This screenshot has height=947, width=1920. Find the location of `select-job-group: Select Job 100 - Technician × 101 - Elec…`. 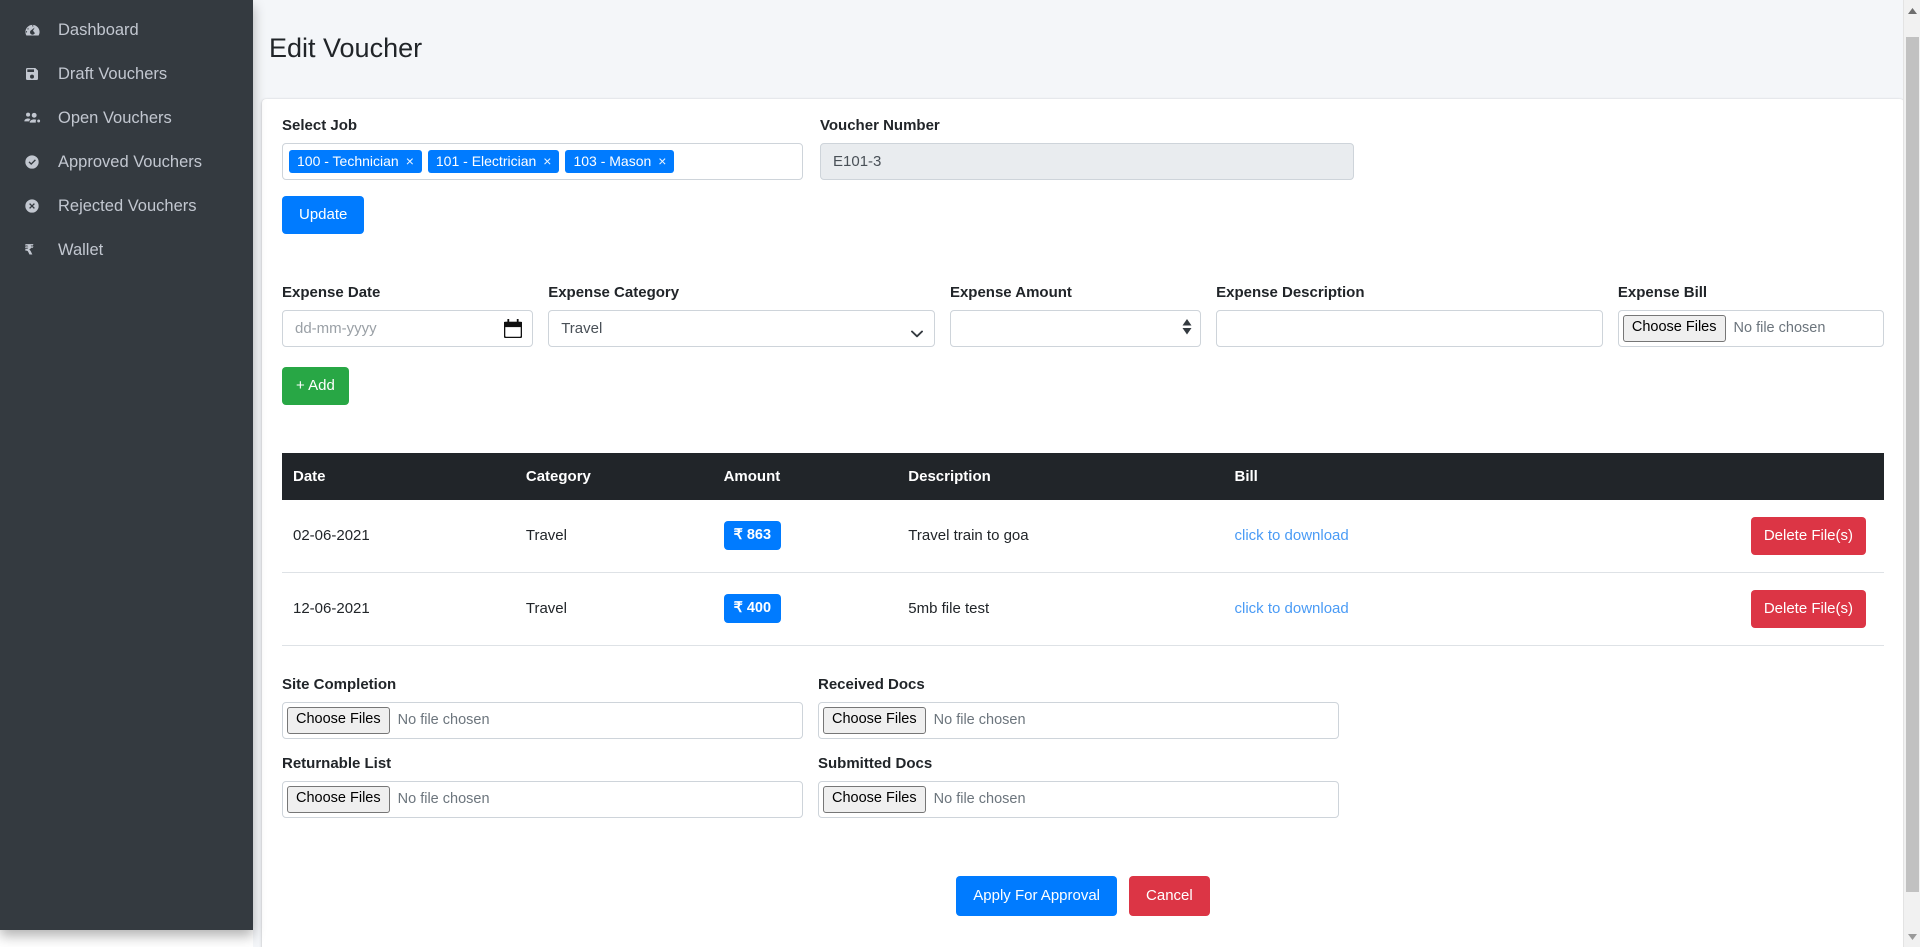

select-job-group: Select Job 100 - Technician × 101 - Elec… is located at coordinates (550, 175).